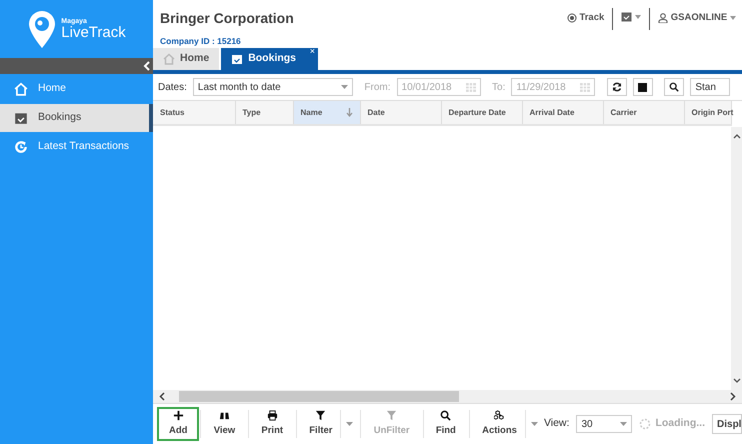 The image size is (742, 444). Describe the element at coordinates (201, 41) in the screenshot. I see `company-id: Company ID : 15216` at that location.